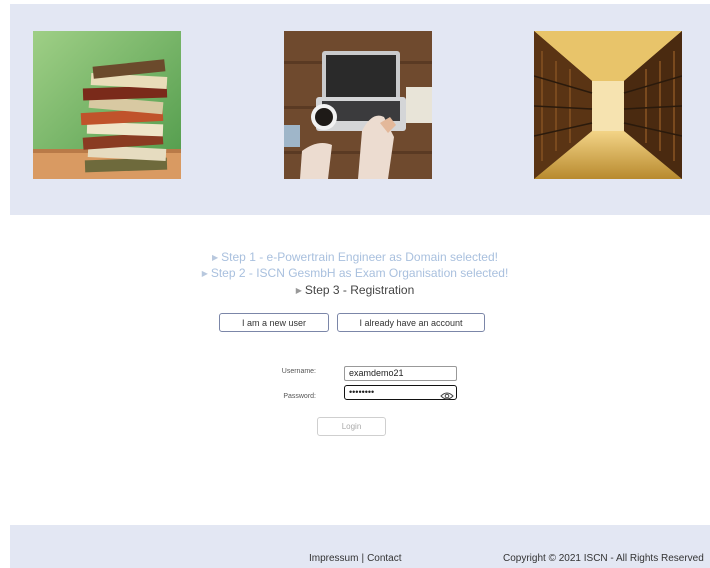 This screenshot has width=710, height=568. Describe the element at coordinates (107, 105) in the screenshot. I see `books-photo` at that location.